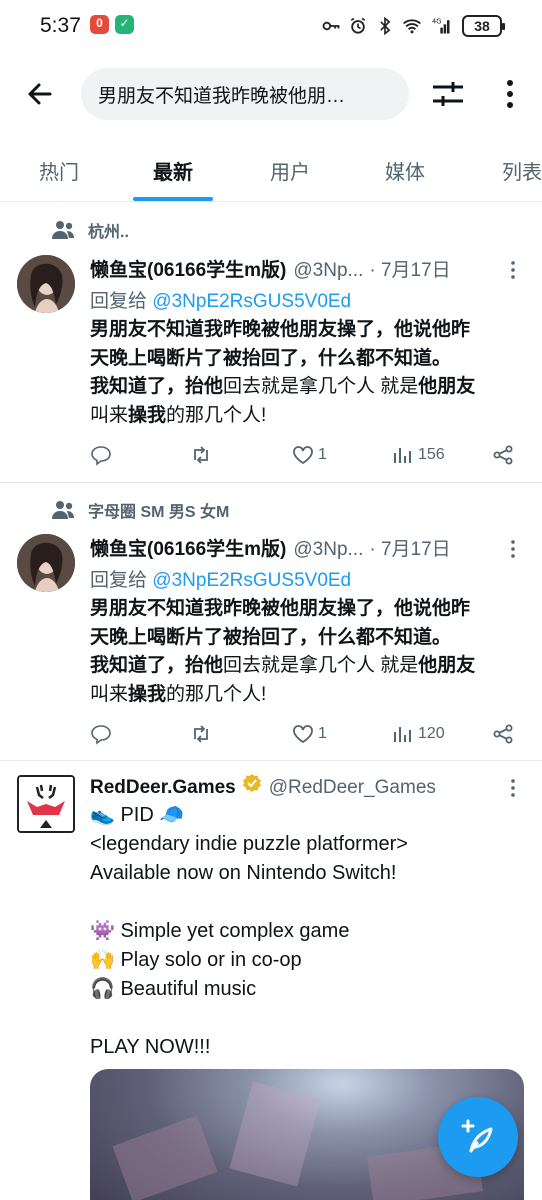  I want to click on view-count: 120, so click(431, 733).